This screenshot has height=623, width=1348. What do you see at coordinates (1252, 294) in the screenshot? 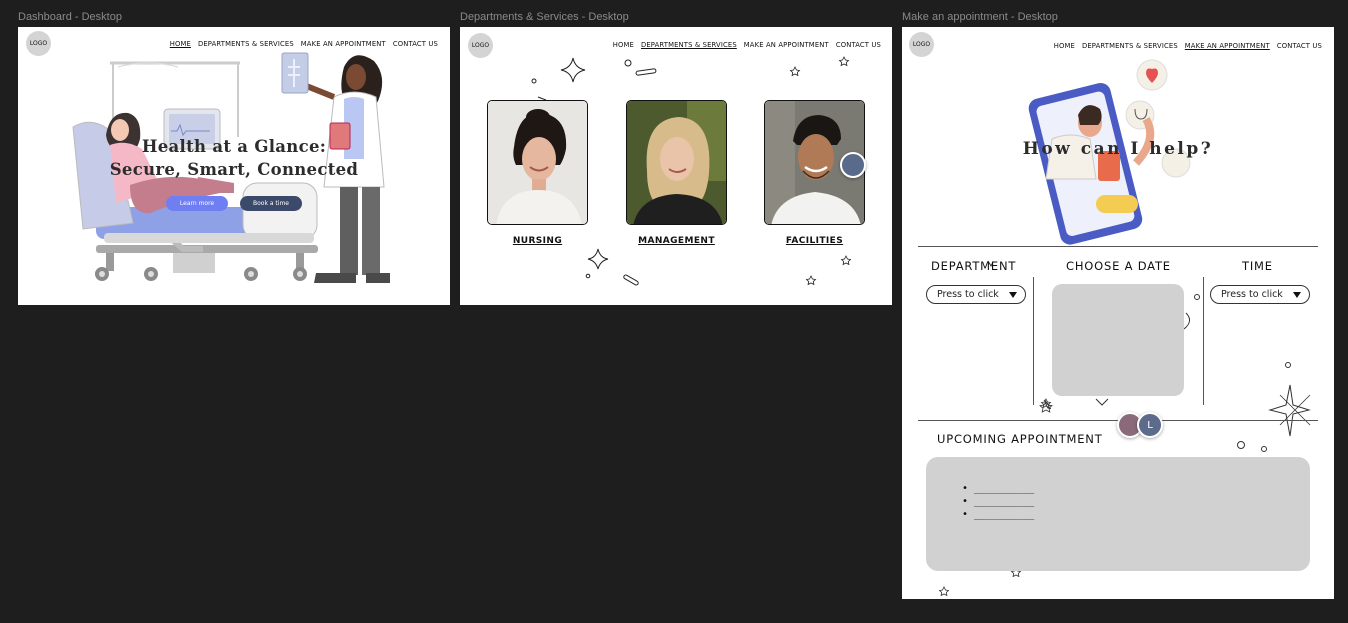
I see `time-dropdown-value: Press to click` at bounding box center [1252, 294].